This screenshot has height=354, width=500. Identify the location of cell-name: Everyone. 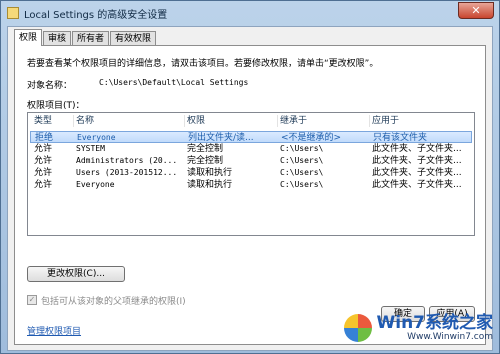
(95, 184).